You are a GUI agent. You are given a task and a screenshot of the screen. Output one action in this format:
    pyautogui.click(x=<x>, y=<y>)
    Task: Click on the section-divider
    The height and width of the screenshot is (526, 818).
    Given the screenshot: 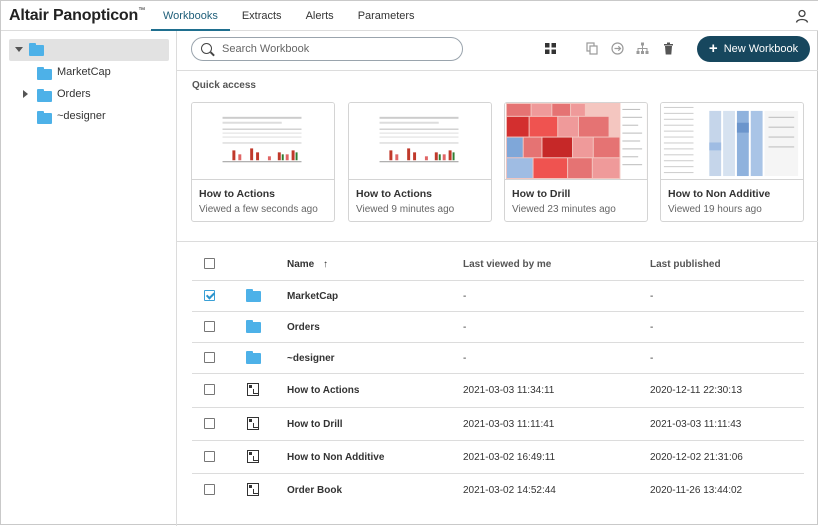 What is the action you would take?
    pyautogui.click(x=497, y=241)
    